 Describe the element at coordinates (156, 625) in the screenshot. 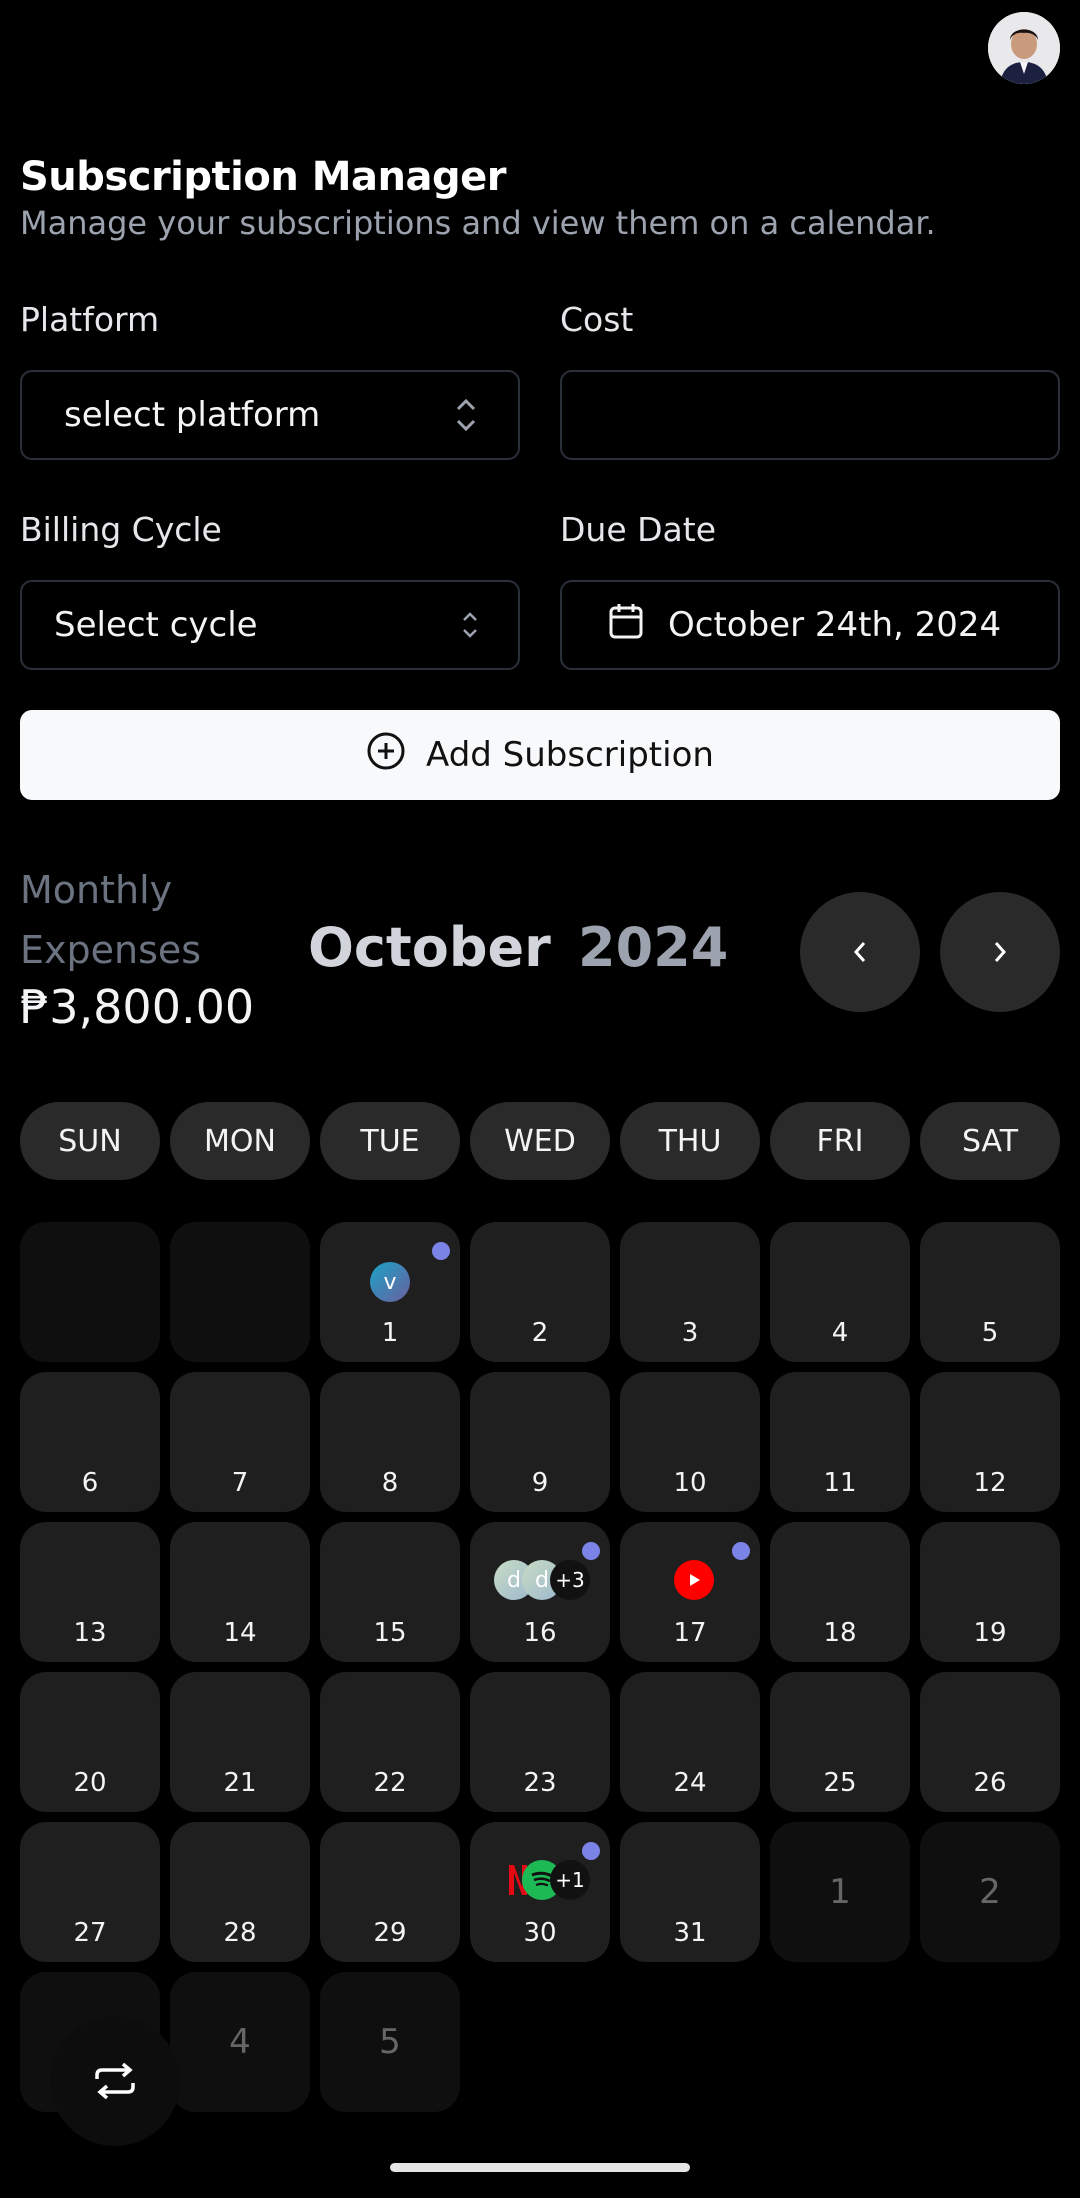

I see `billing-cycle-select-value: Select cycle` at that location.